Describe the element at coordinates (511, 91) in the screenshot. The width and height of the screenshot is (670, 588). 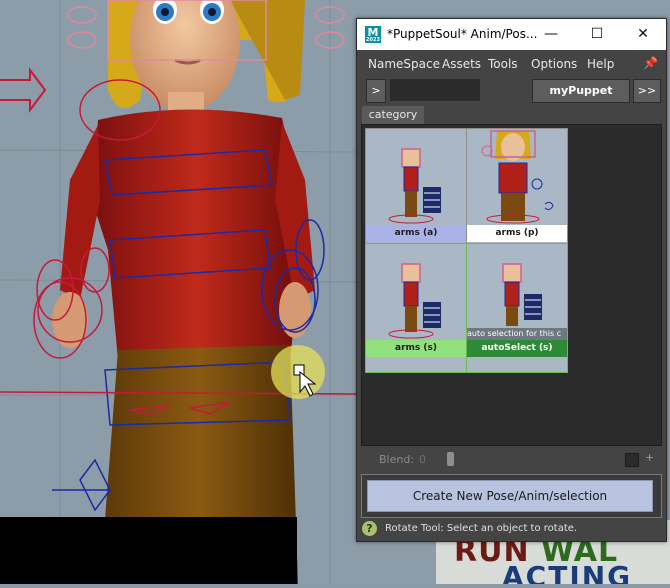
I see `toolbar: > myPuppet >>` at that location.